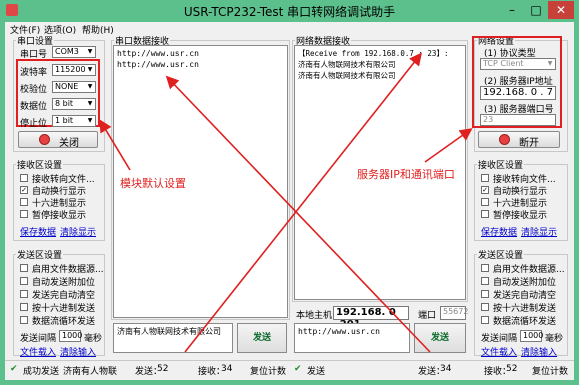 This screenshot has width=579, height=385. Describe the element at coordinates (115, 145) in the screenshot. I see `annotation-arrow-left` at that location.